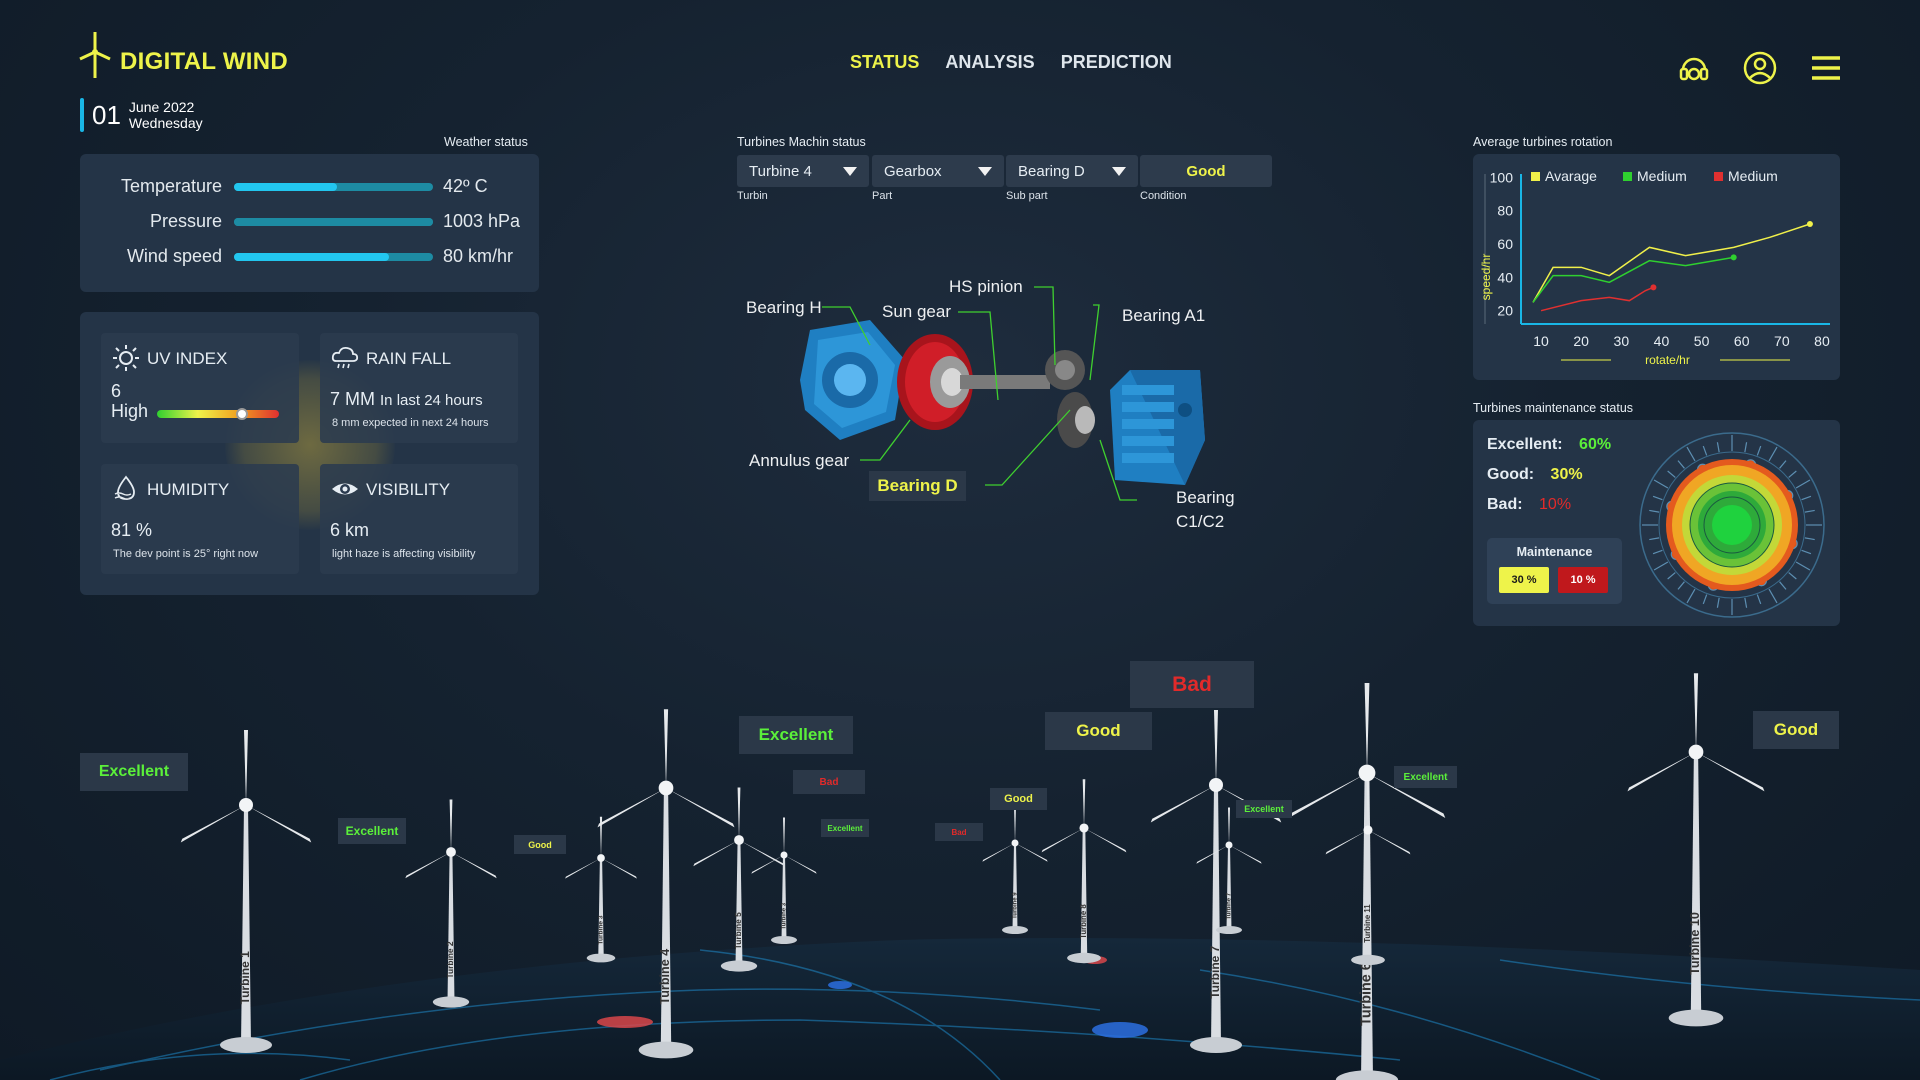 The height and width of the screenshot is (1080, 1920). What do you see at coordinates (1543, 142) in the screenshot?
I see `rotation-chart-title: Average turbines rotation` at bounding box center [1543, 142].